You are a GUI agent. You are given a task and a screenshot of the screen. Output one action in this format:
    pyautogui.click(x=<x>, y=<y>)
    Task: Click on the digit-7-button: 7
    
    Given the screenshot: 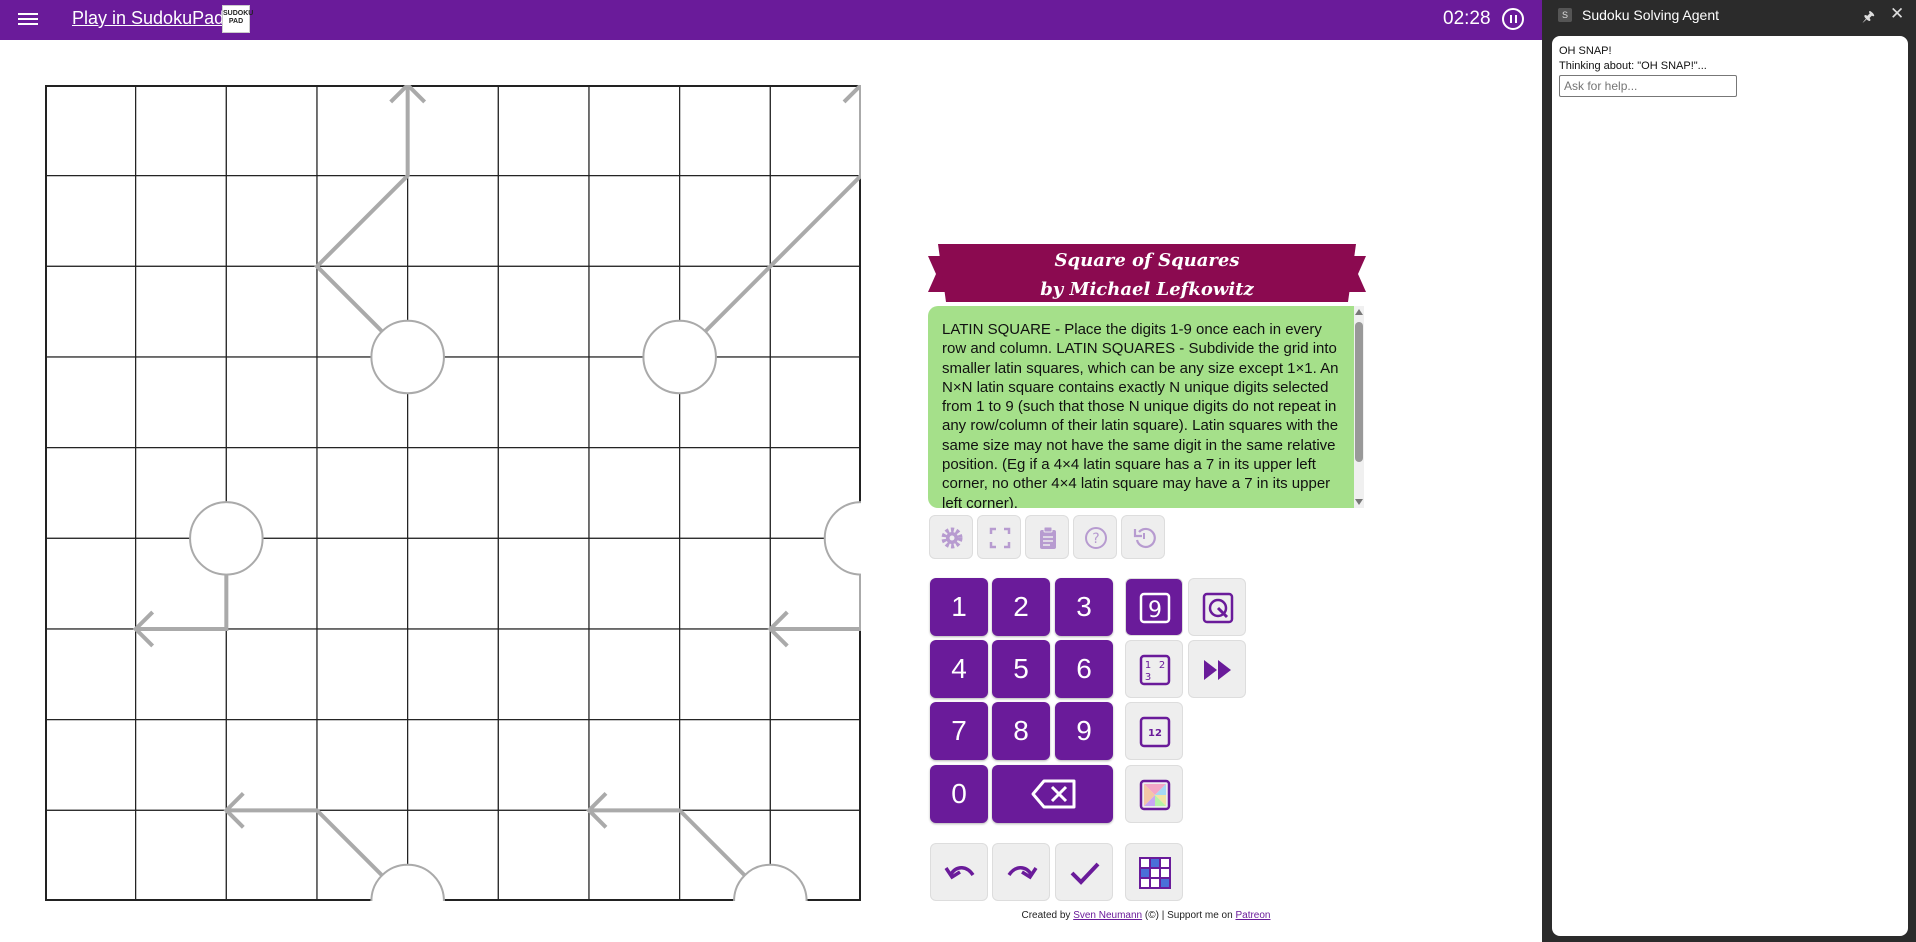 What is the action you would take?
    pyautogui.click(x=959, y=731)
    